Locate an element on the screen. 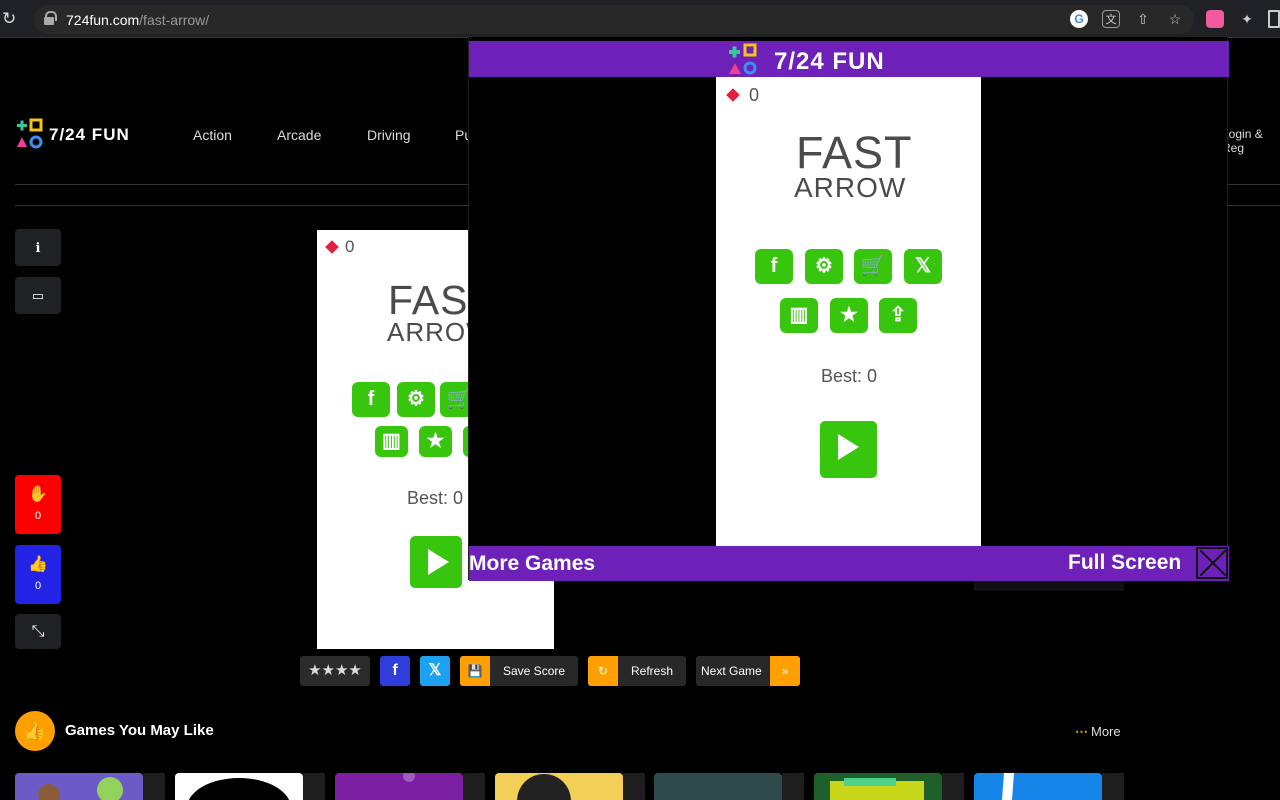 The height and width of the screenshot is (800, 1280). star-icon: ☆ is located at coordinates (1175, 19).